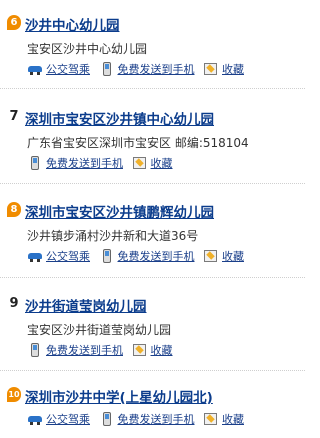 This screenshot has width=320, height=438. Describe the element at coordinates (86, 305) in the screenshot. I see `result-title-link: 沙井街道莹岗幼儿园` at that location.